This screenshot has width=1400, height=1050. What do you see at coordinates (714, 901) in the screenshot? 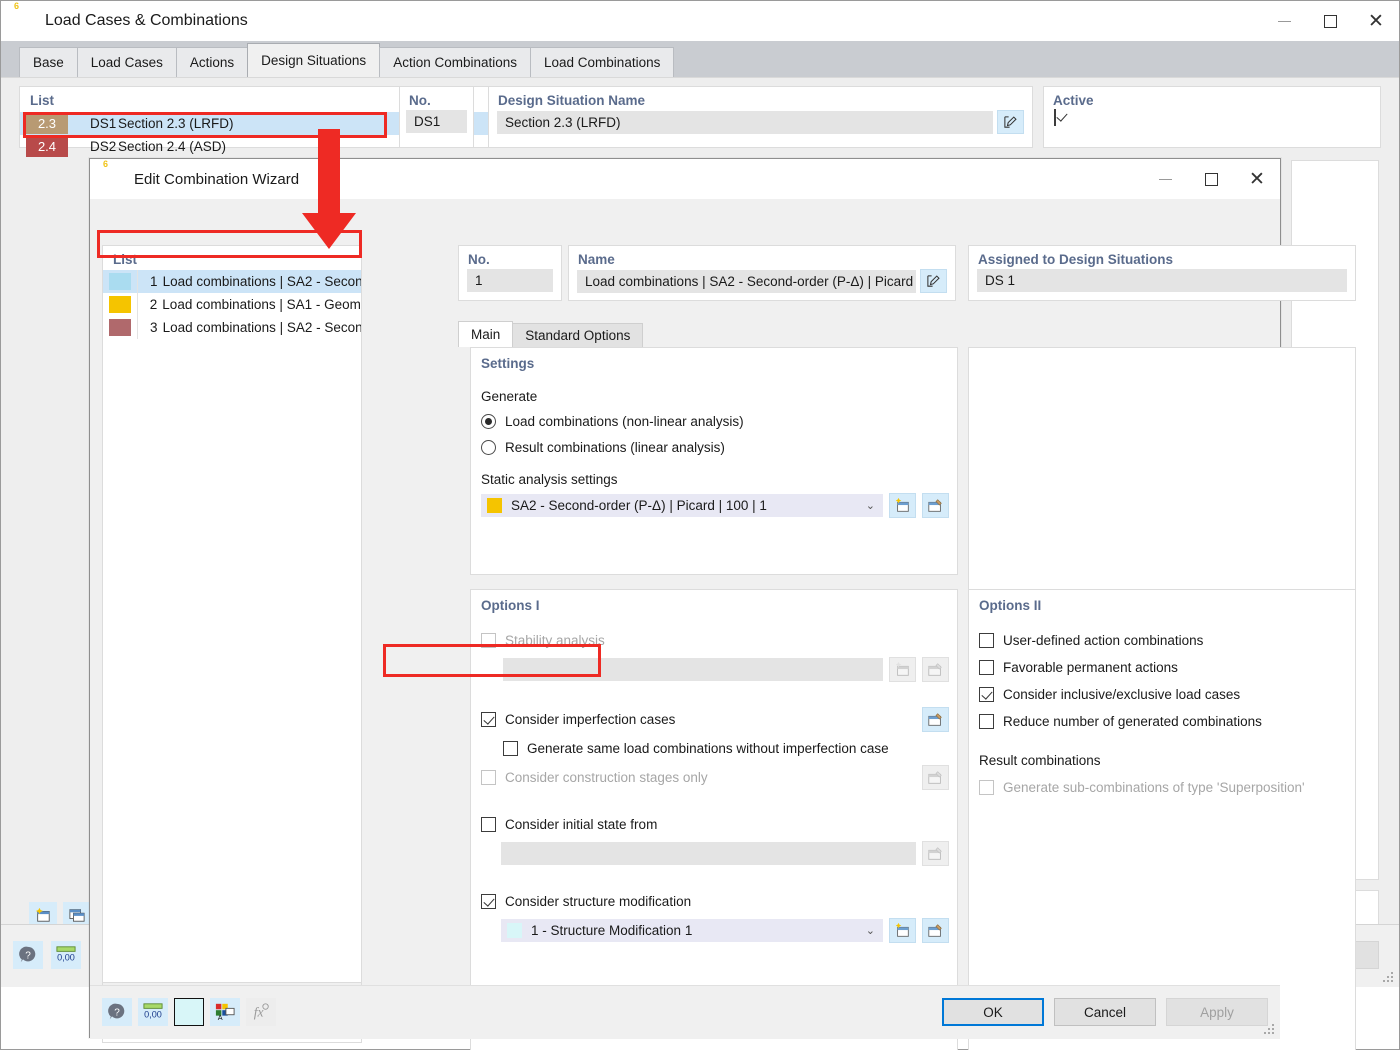
I see `checkbox-consider-structure-modification: Consider structure modification` at bounding box center [714, 901].